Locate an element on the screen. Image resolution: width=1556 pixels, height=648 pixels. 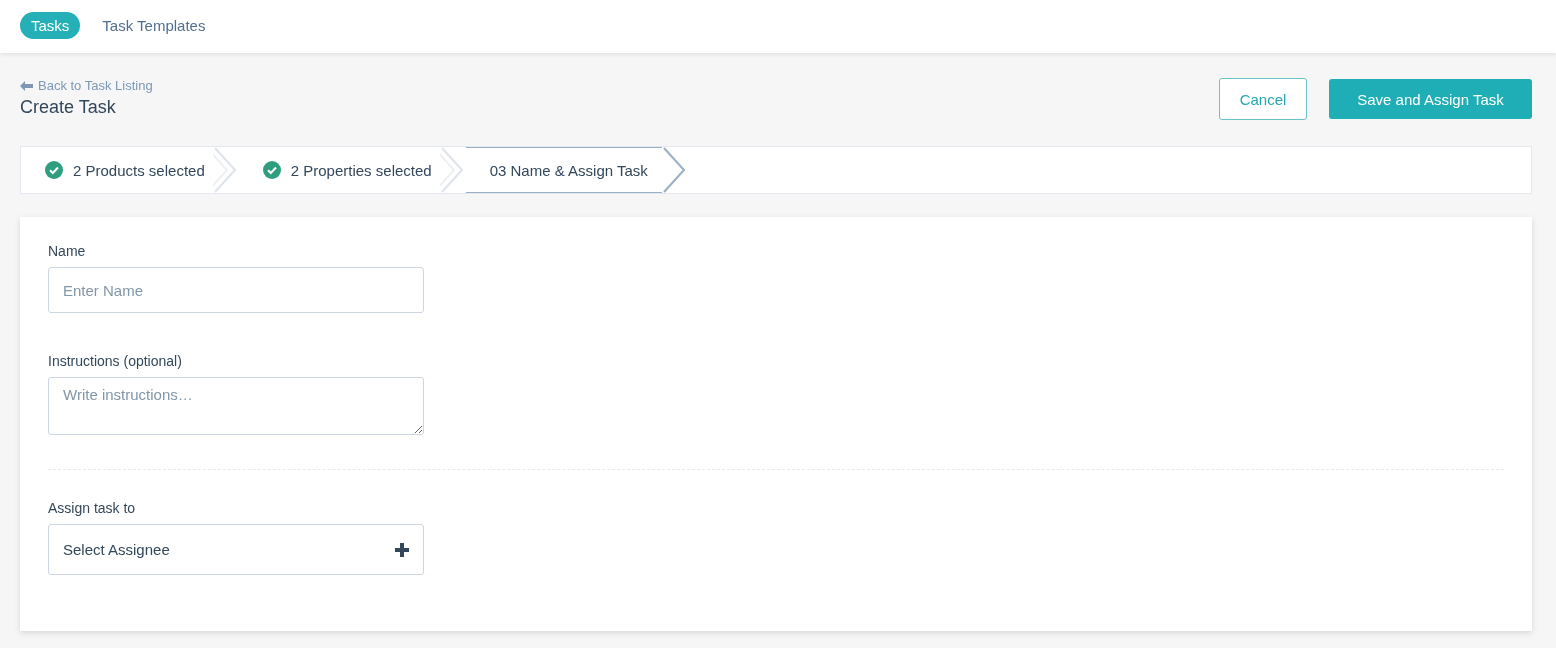
name-input: Enter Name is located at coordinates (236, 290).